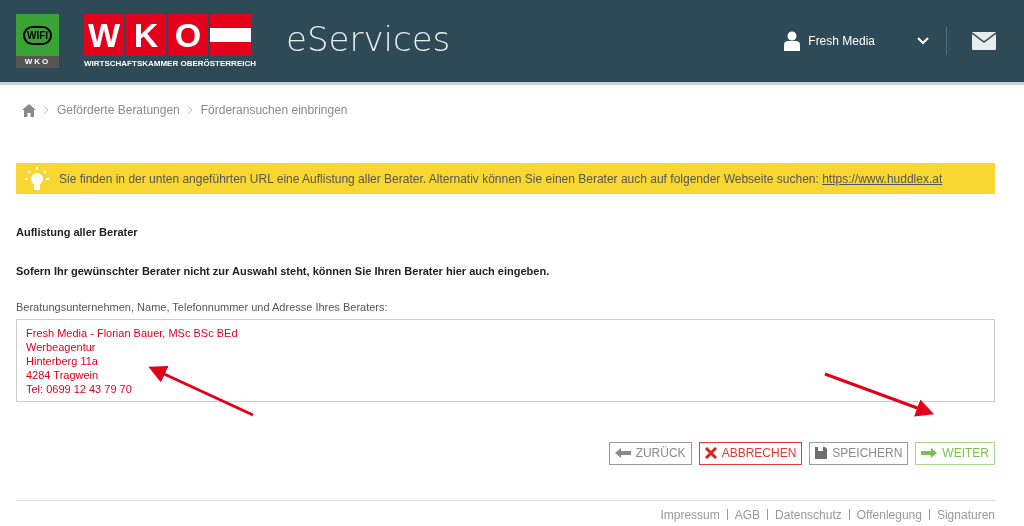 Image resolution: width=1024 pixels, height=526 pixels. Describe the element at coordinates (77, 232) in the screenshot. I see `section-title: Auflistung aller Berater` at that location.